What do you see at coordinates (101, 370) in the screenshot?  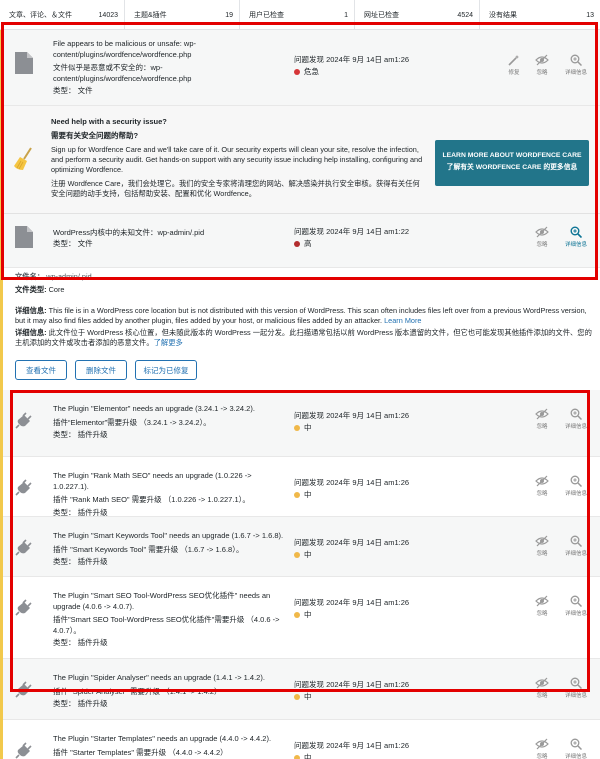 I see `delete-file-button: 删除文件` at bounding box center [101, 370].